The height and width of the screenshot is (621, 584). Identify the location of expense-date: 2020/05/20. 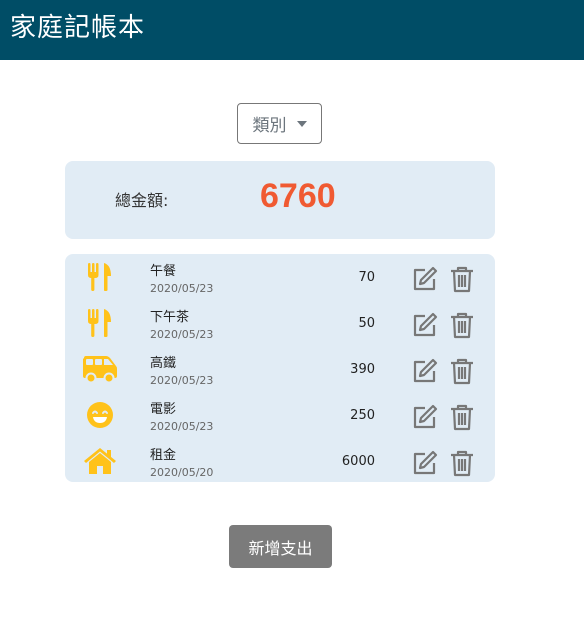
(182, 472).